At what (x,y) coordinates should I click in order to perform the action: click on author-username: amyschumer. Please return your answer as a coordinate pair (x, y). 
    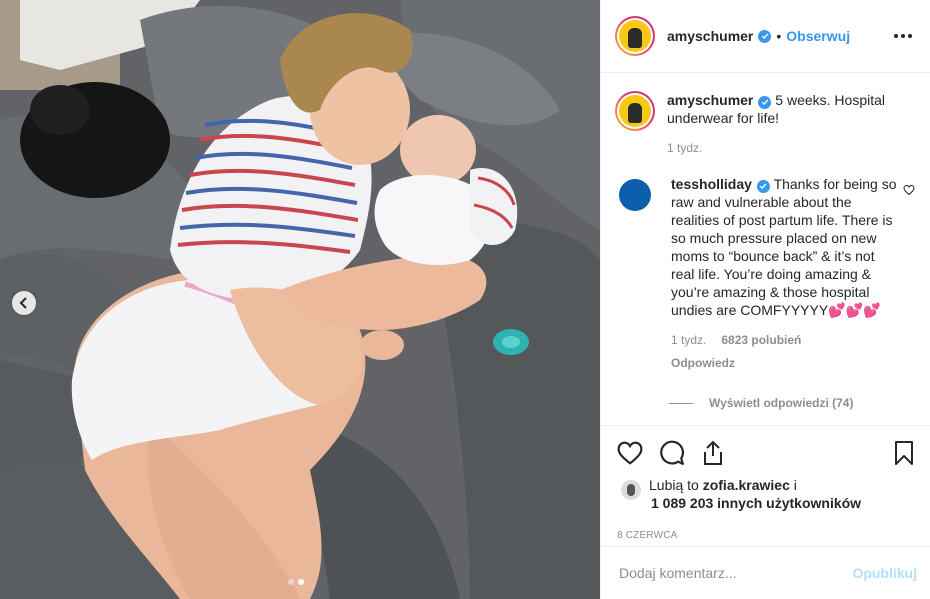
    Looking at the image, I should click on (710, 36).